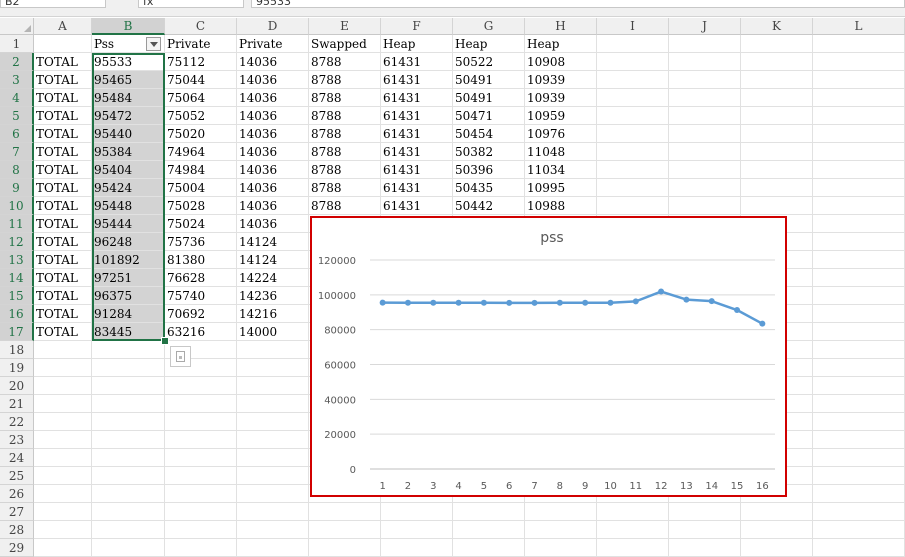 This screenshot has height=557, width=905. Describe the element at coordinates (17, 134) in the screenshot. I see `row-header: 6` at that location.